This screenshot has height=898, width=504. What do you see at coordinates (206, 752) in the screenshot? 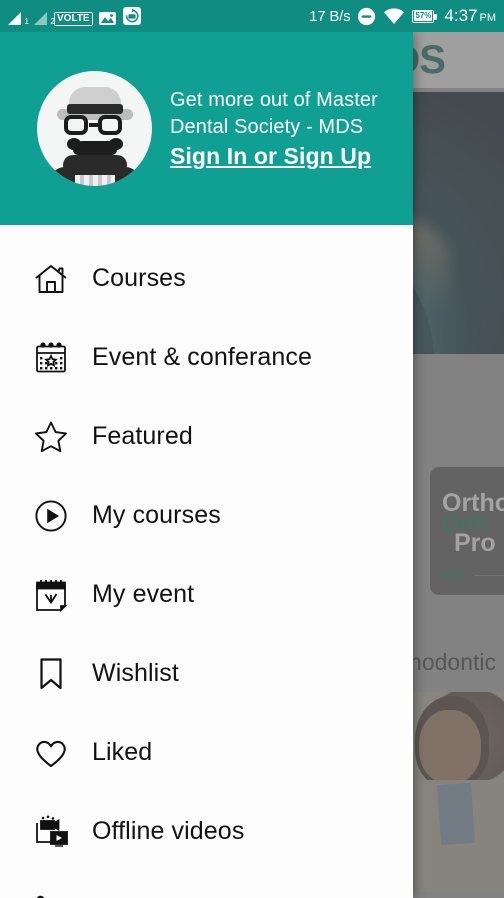
I see `menu-item-liked: Liked` at bounding box center [206, 752].